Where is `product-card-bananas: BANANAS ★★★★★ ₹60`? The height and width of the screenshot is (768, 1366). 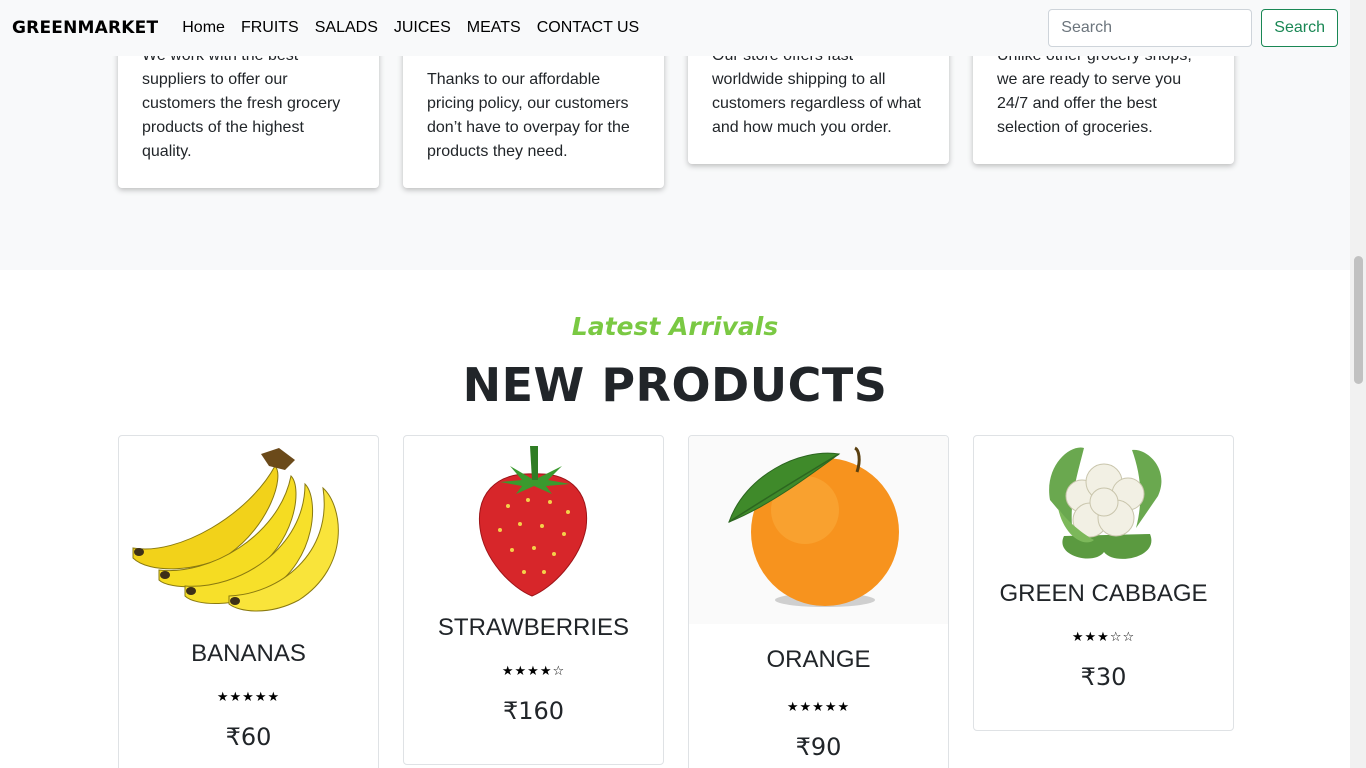
product-card-bananas: BANANAS ★★★★★ ₹60 is located at coordinates (248, 601).